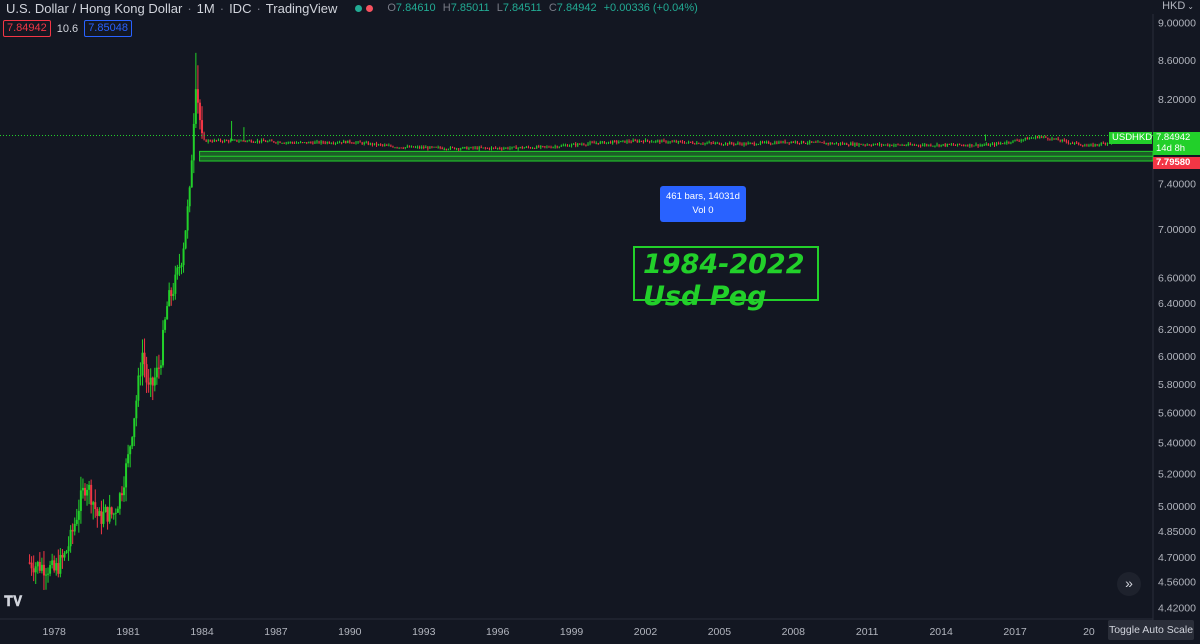 The image size is (1200, 644). I want to click on last-price-tag: 7.84942 14d 8h, so click(1176, 143).